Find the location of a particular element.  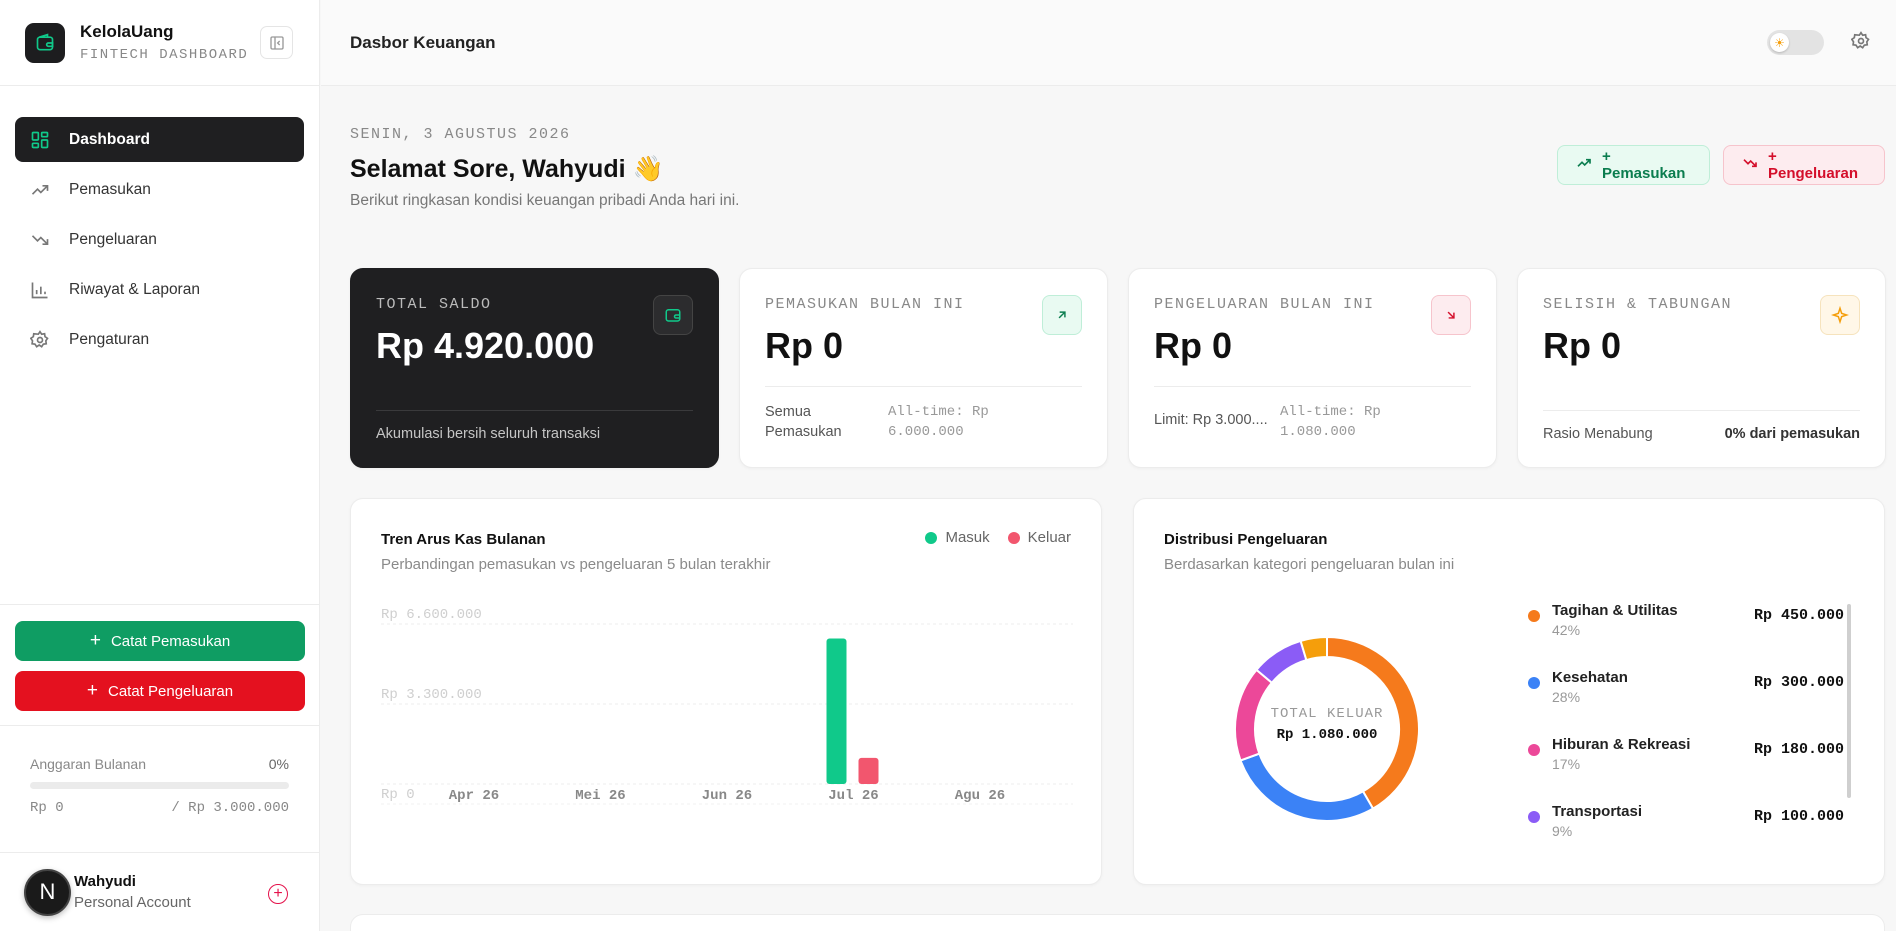

bar-keluar is located at coordinates (868, 770).